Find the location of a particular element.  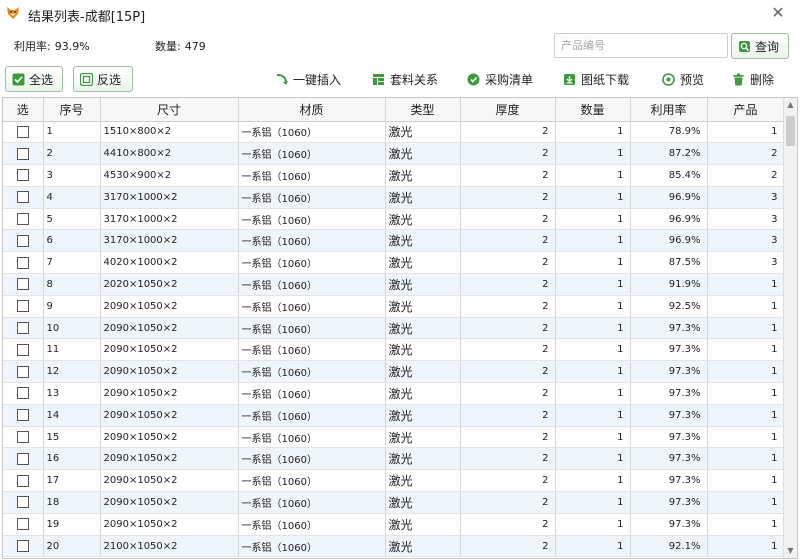

column-header-index: 序号 is located at coordinates (72, 110).